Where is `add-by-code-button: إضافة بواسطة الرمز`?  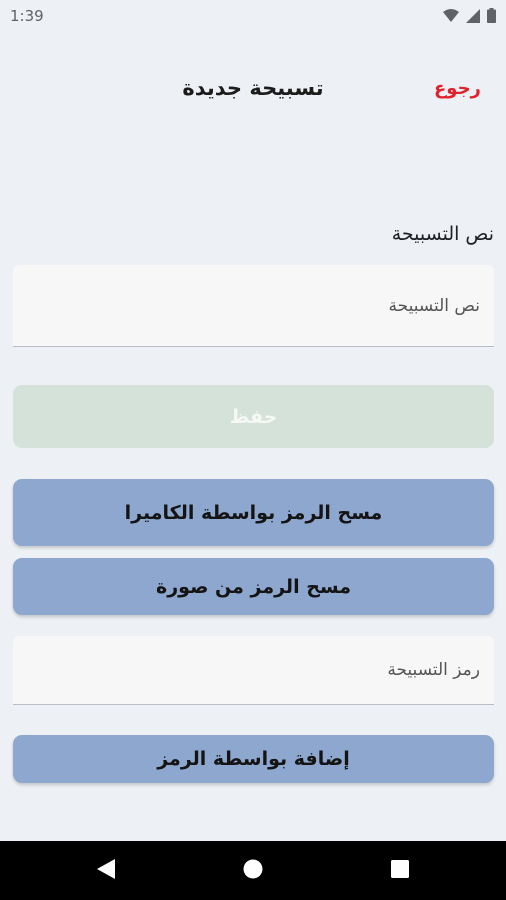 add-by-code-button: إضافة بواسطة الرمز is located at coordinates (253, 759).